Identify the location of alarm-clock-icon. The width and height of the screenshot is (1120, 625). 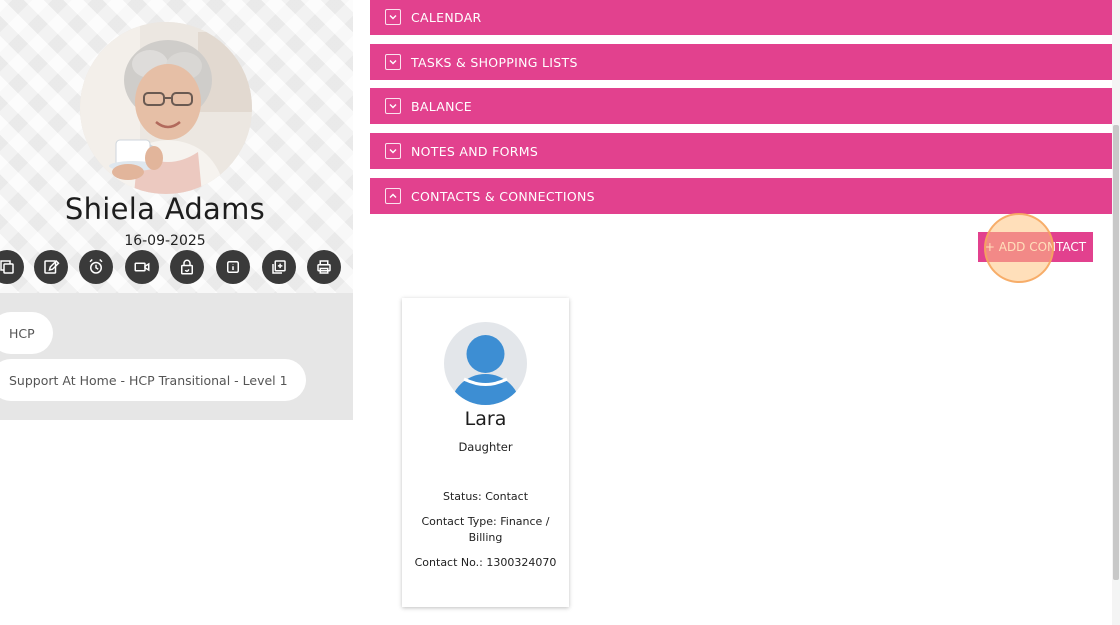
(96, 266).